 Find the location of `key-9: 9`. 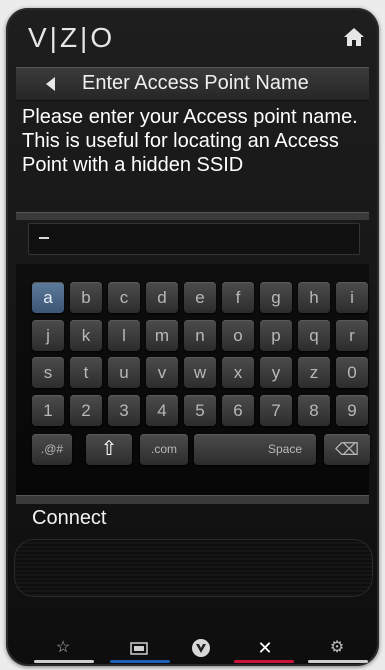

key-9: 9 is located at coordinates (352, 410).